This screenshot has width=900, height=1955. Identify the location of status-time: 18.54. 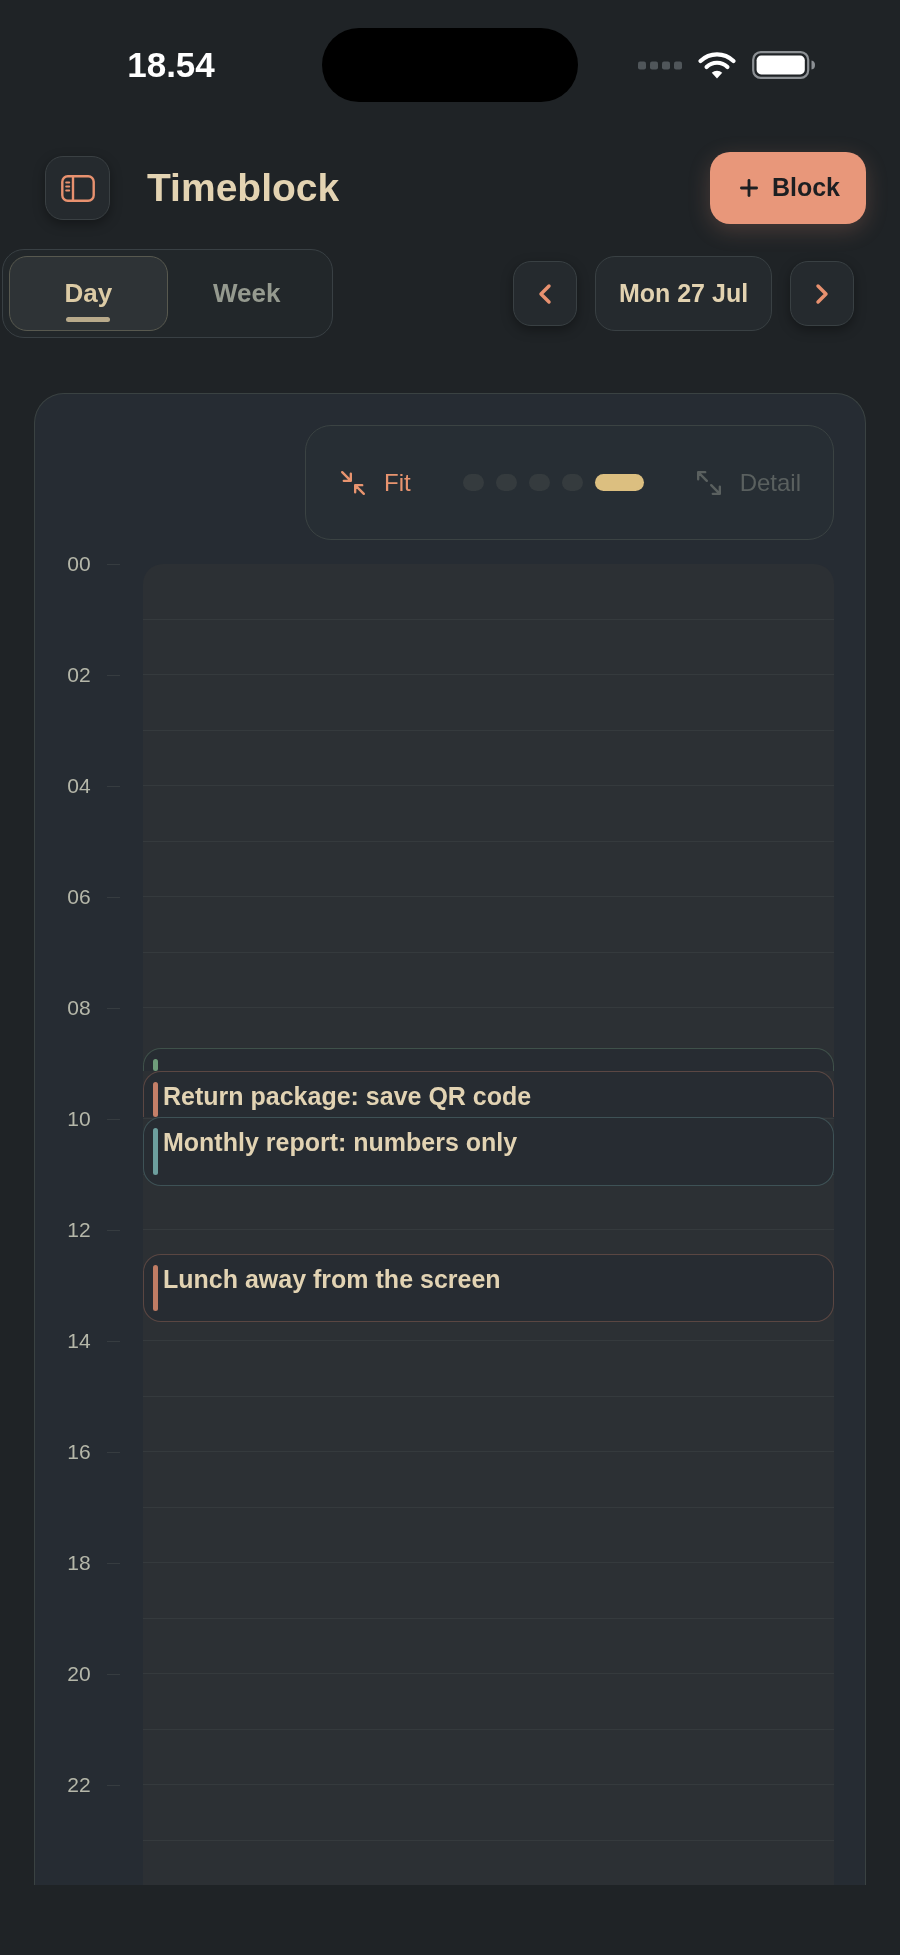
(171, 65).